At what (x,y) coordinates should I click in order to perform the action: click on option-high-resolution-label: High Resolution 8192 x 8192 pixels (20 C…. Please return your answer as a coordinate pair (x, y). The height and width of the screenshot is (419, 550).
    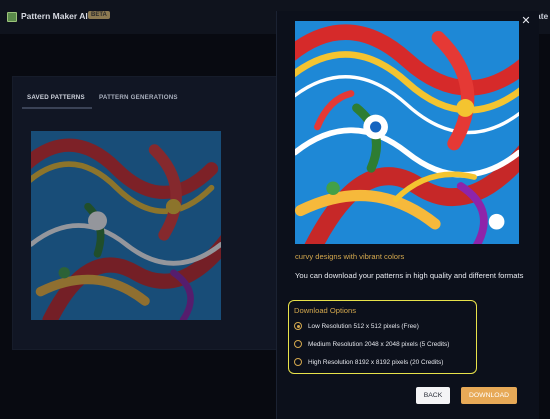
    Looking at the image, I should click on (376, 362).